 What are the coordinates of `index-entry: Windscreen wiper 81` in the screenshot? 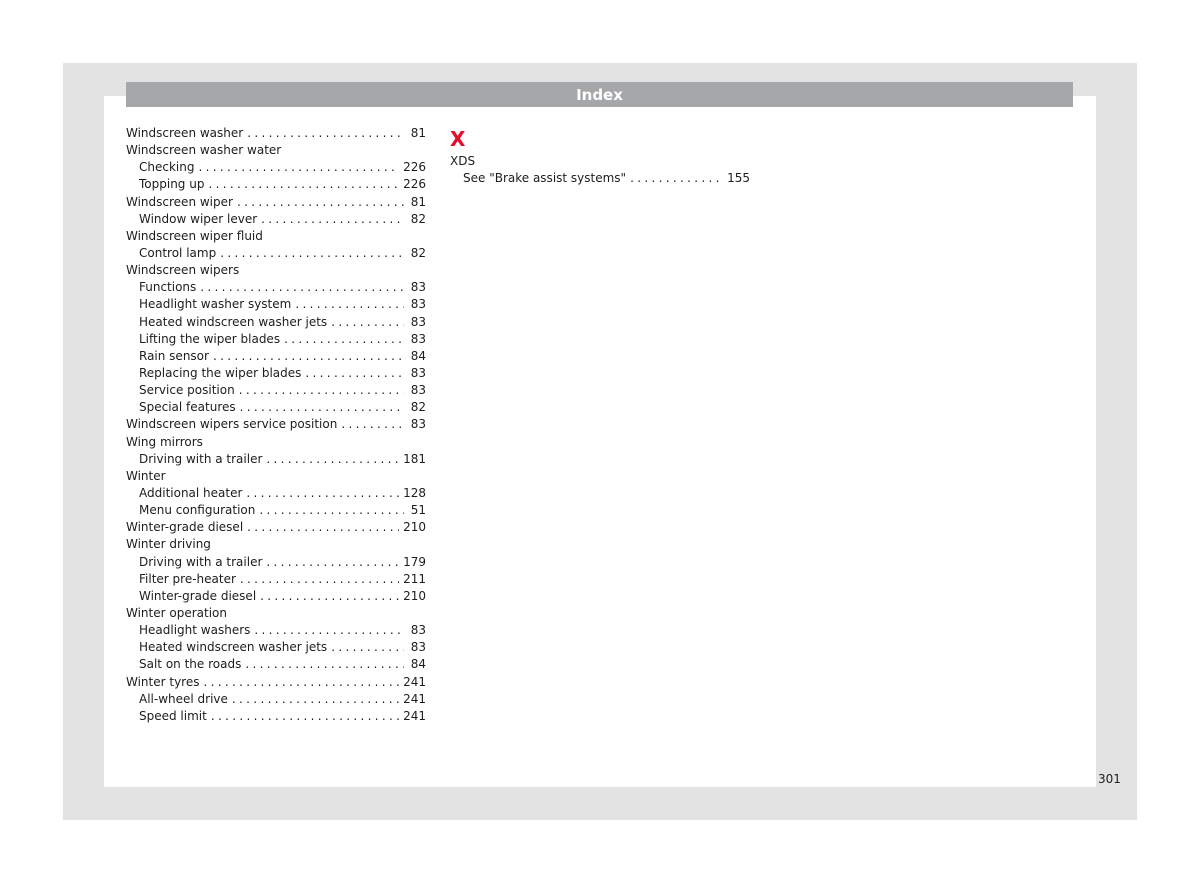 It's located at (276, 202).